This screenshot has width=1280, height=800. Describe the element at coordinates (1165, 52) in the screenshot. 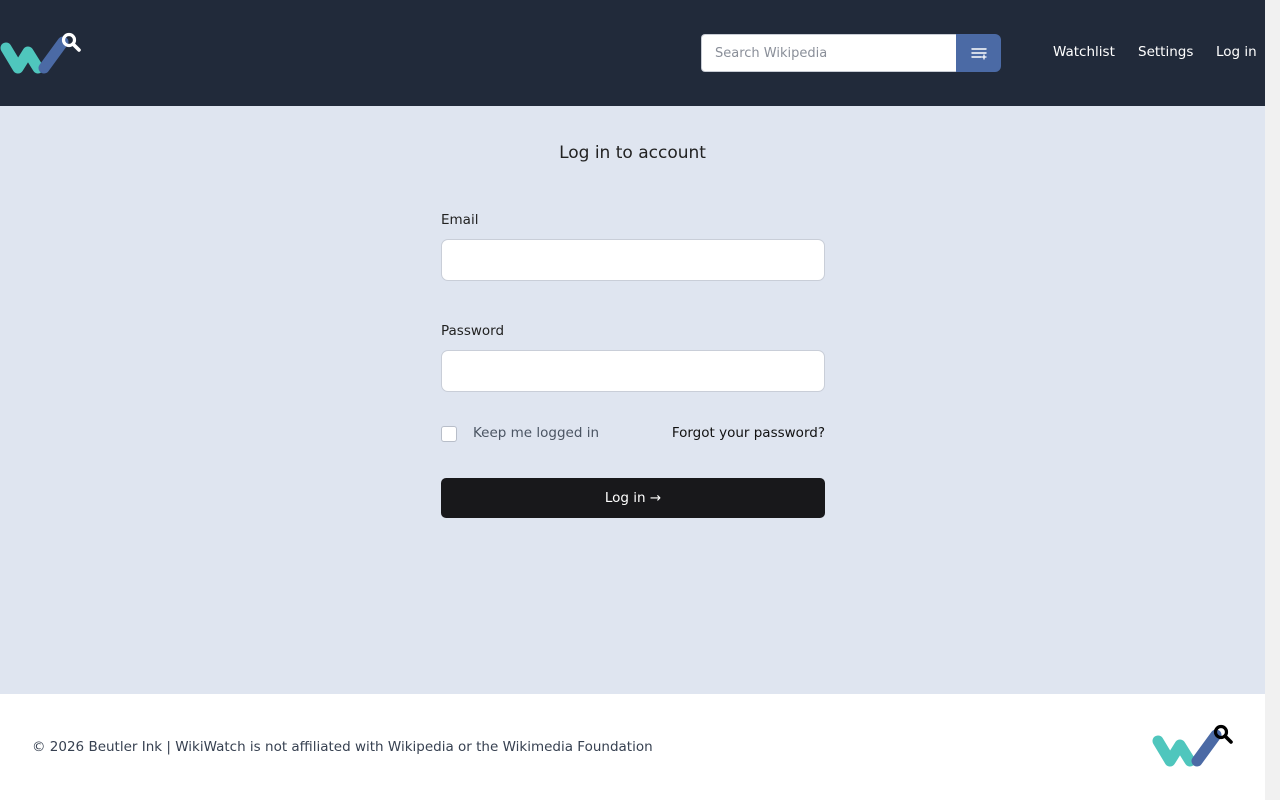

I see `nav-settings: Settings` at that location.